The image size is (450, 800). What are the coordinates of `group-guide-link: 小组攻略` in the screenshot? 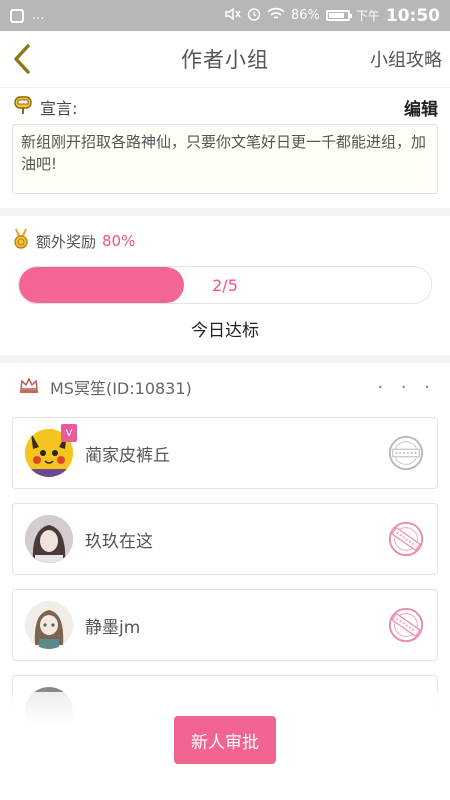 It's located at (406, 59).